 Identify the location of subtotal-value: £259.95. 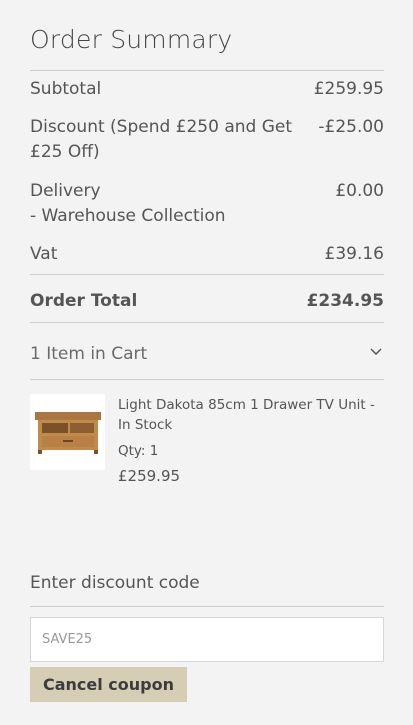
(348, 89).